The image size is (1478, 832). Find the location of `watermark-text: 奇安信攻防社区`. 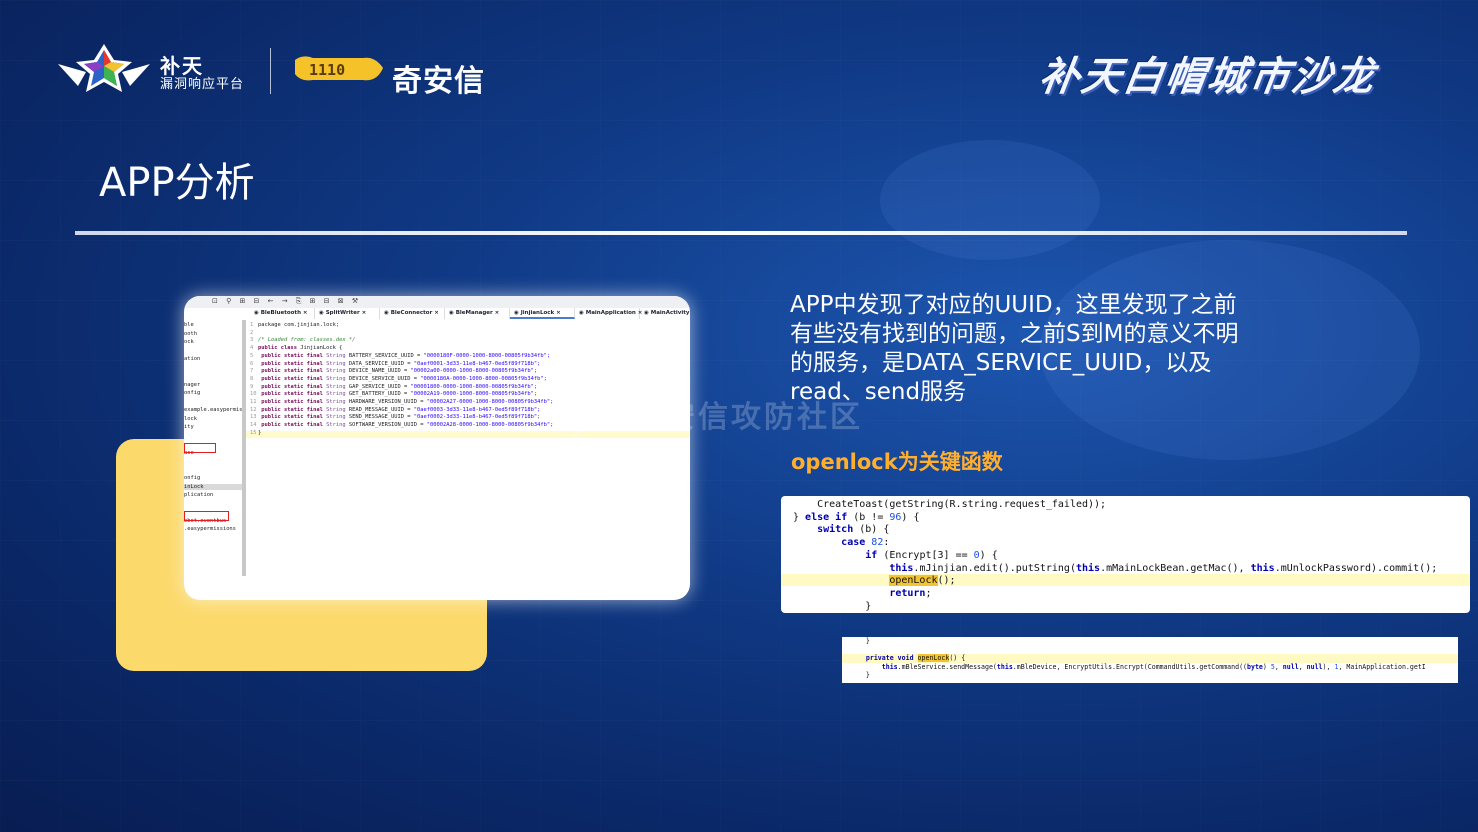

watermark-text: 奇安信攻防社区 is located at coordinates (747, 417).